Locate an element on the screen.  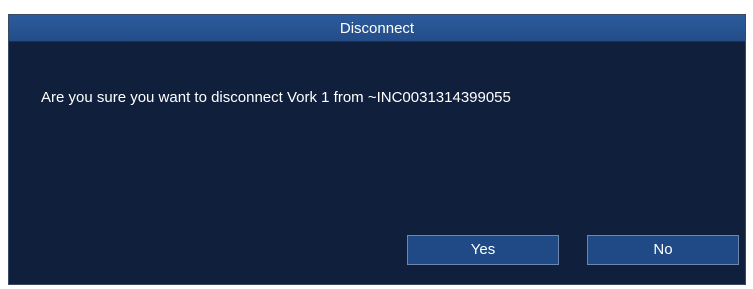
dialog-title: Disconnect is located at coordinates (377, 28).